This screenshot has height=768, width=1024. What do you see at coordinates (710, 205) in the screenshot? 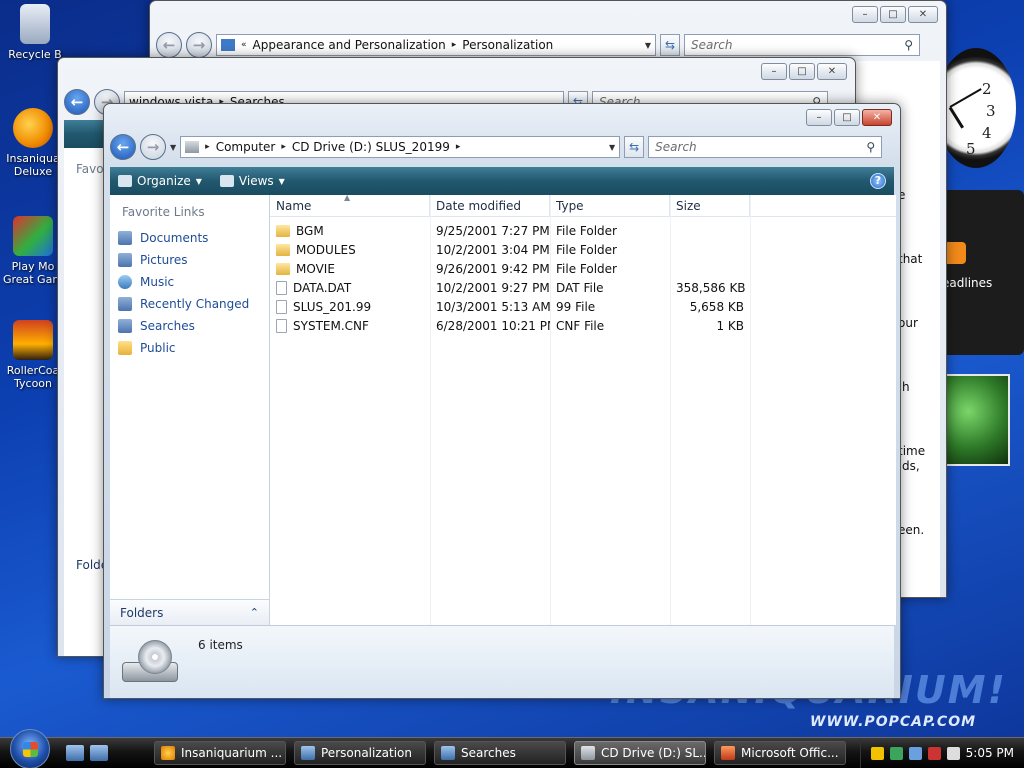
I see `column-header-size: Size` at bounding box center [710, 205].